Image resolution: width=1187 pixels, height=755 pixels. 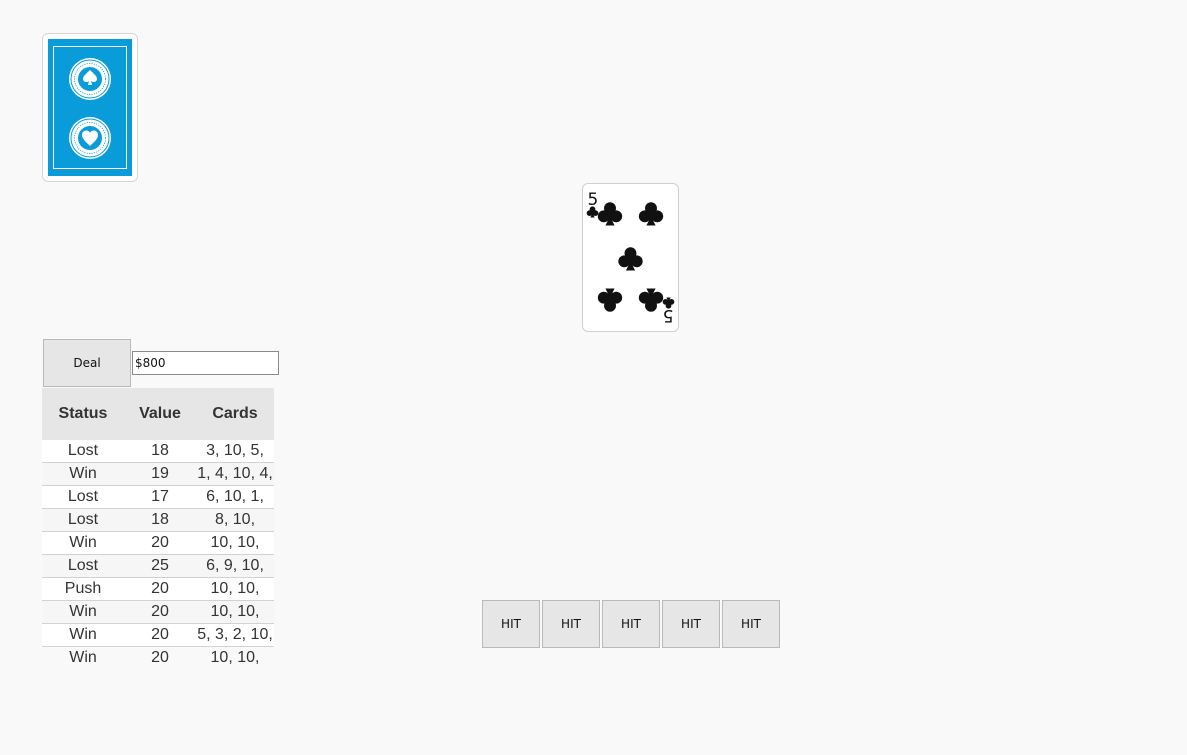 I want to click on playing-card-5-of-clubs: 5 5, so click(x=630, y=257).